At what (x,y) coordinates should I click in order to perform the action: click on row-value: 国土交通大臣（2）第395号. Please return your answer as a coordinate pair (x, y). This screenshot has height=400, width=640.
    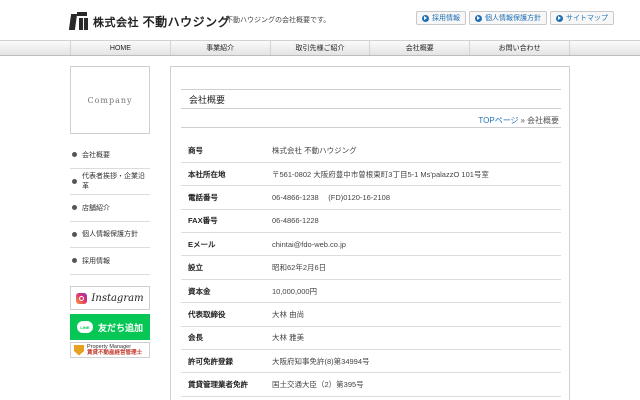
    Looking at the image, I should click on (416, 384).